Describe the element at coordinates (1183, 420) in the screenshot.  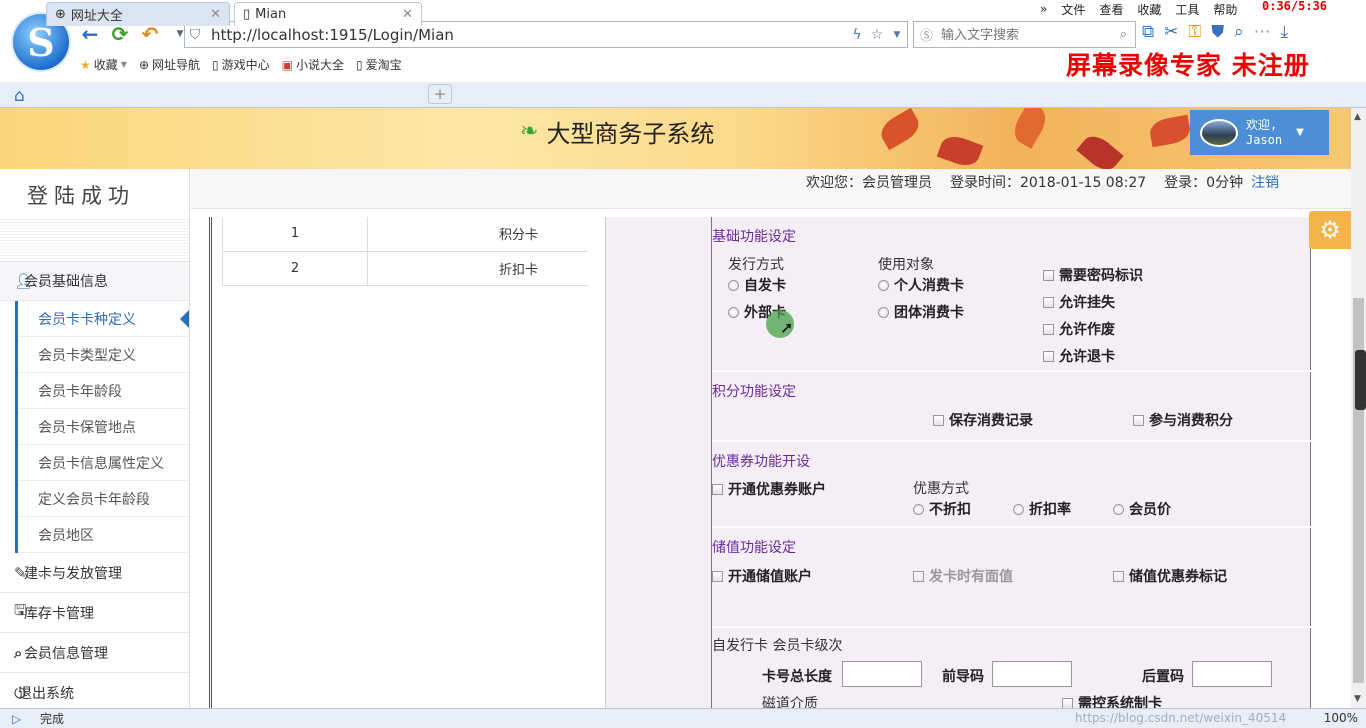
I see `check-earn-points: 参与消费积分` at that location.